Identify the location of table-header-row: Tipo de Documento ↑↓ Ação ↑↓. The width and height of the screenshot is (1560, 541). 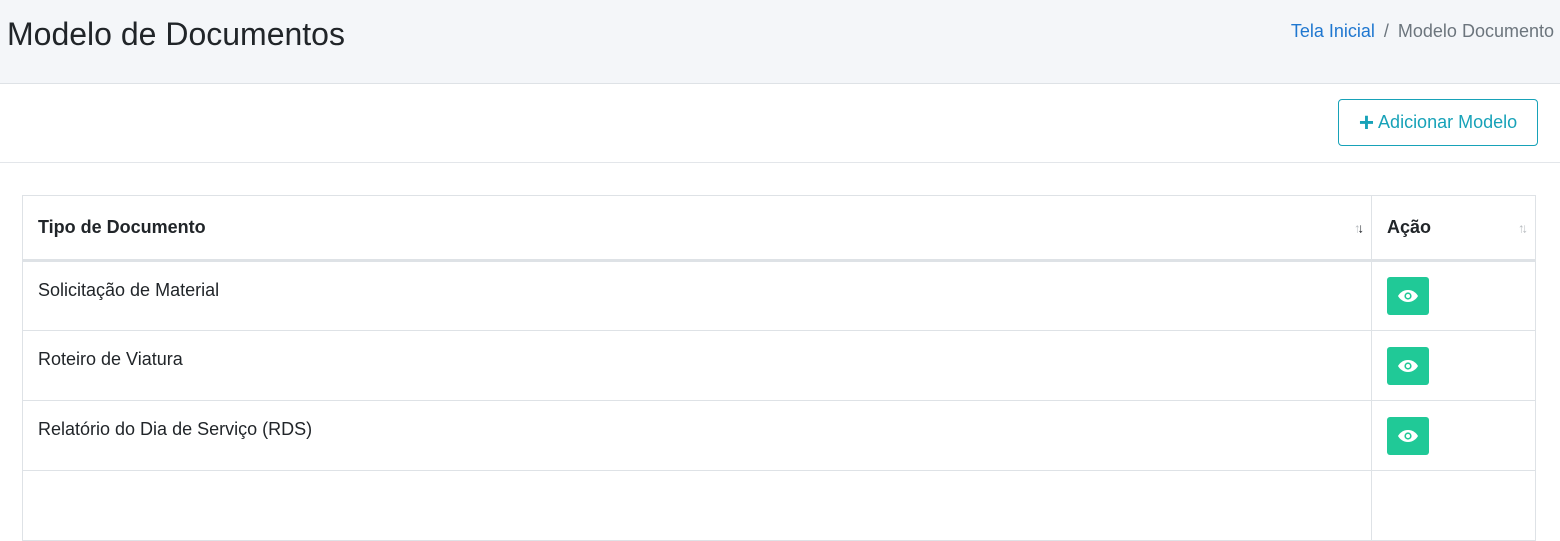
(779, 228).